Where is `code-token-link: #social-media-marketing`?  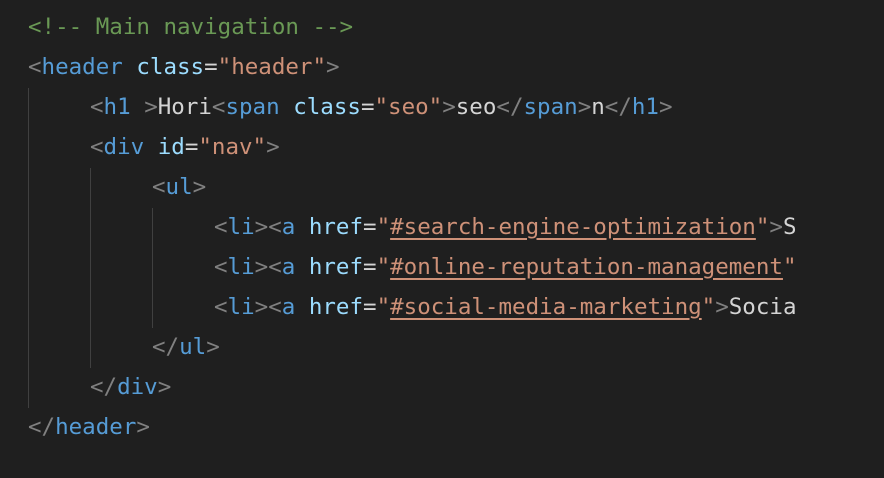
code-token-link: #social-media-marketing is located at coordinates (546, 307).